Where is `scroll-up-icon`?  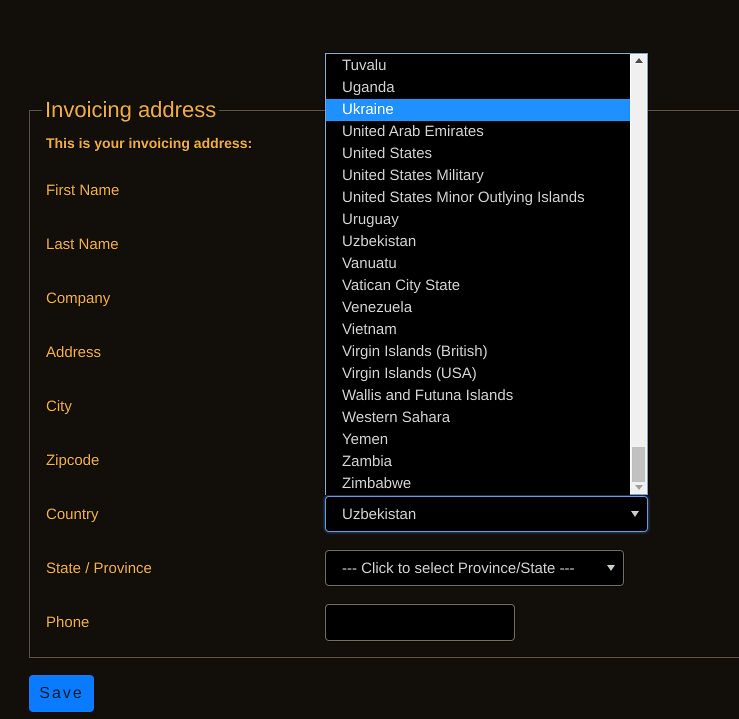 scroll-up-icon is located at coordinates (638, 60).